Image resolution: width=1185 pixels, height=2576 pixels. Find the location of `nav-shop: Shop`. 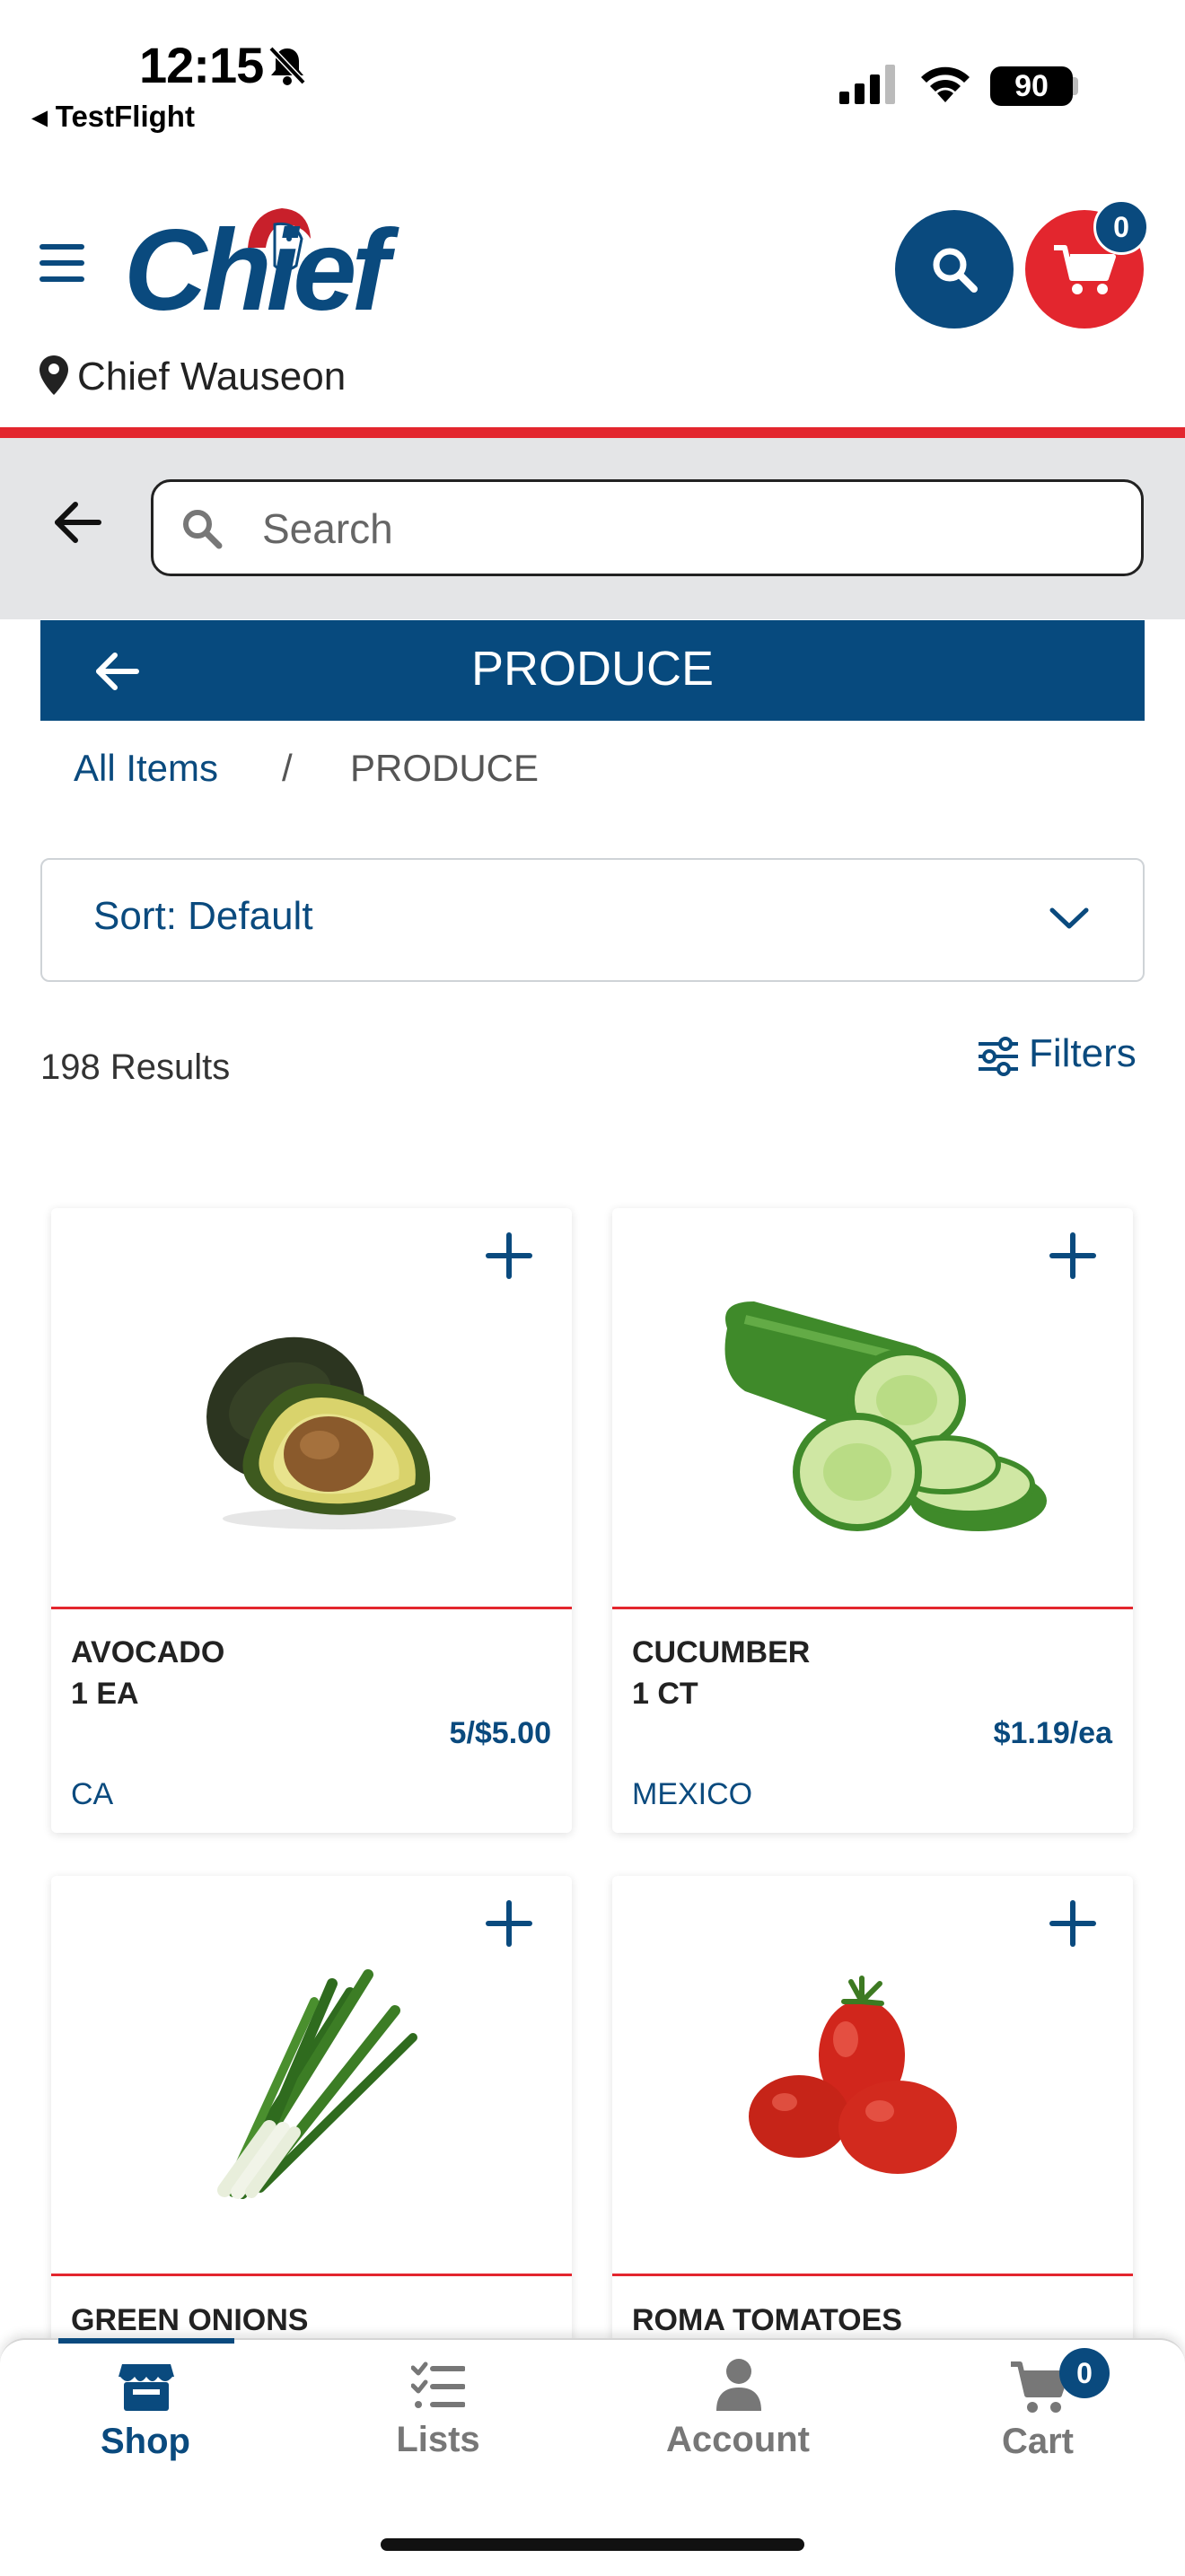

nav-shop: Shop is located at coordinates (145, 2410).